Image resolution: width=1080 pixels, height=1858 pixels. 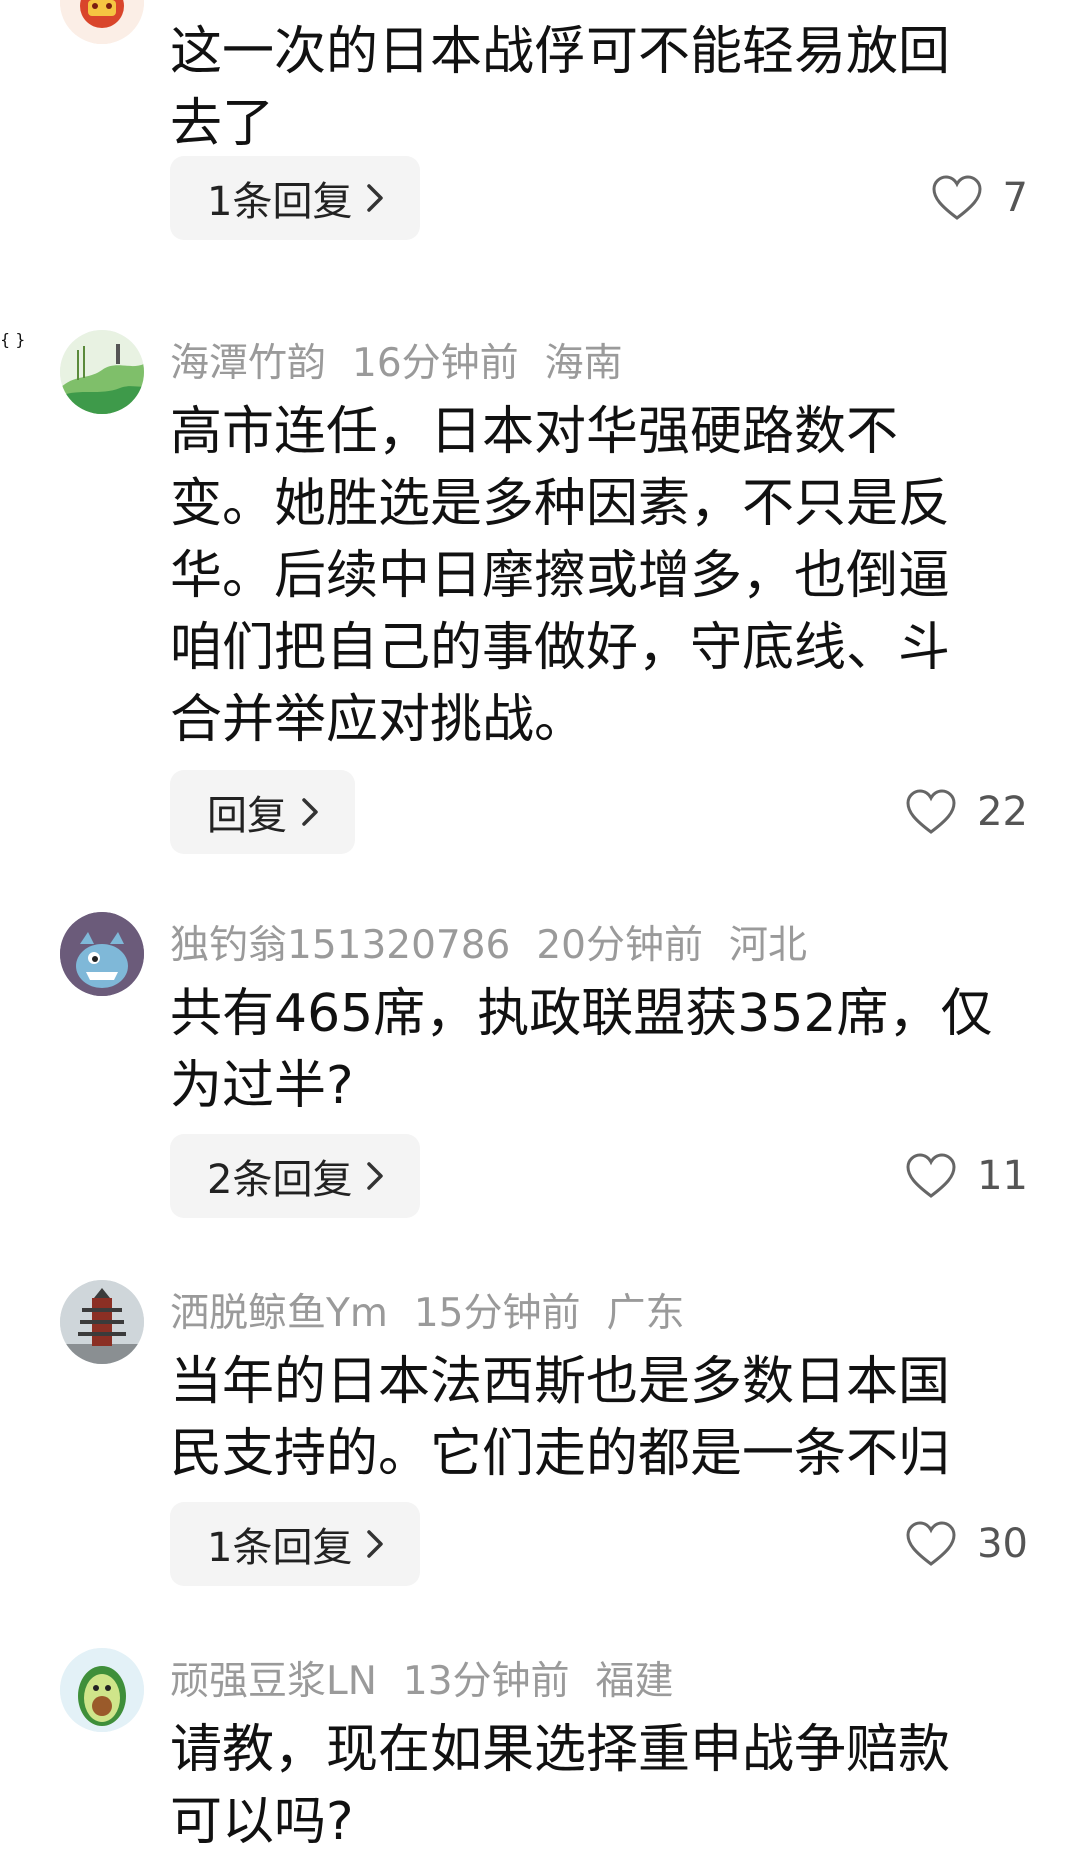 I want to click on reply-button: 回复, so click(x=262, y=812).